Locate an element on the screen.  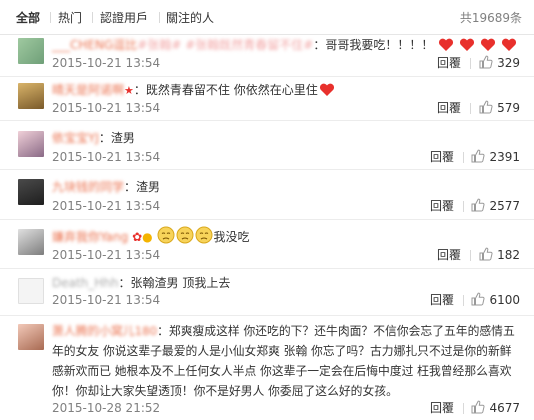
username-link: ___CHENG逗比 is located at coordinates (94, 45).